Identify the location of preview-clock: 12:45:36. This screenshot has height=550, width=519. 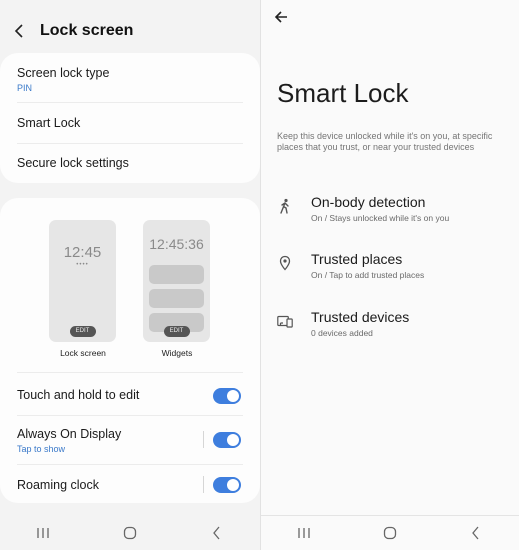
(176, 244).